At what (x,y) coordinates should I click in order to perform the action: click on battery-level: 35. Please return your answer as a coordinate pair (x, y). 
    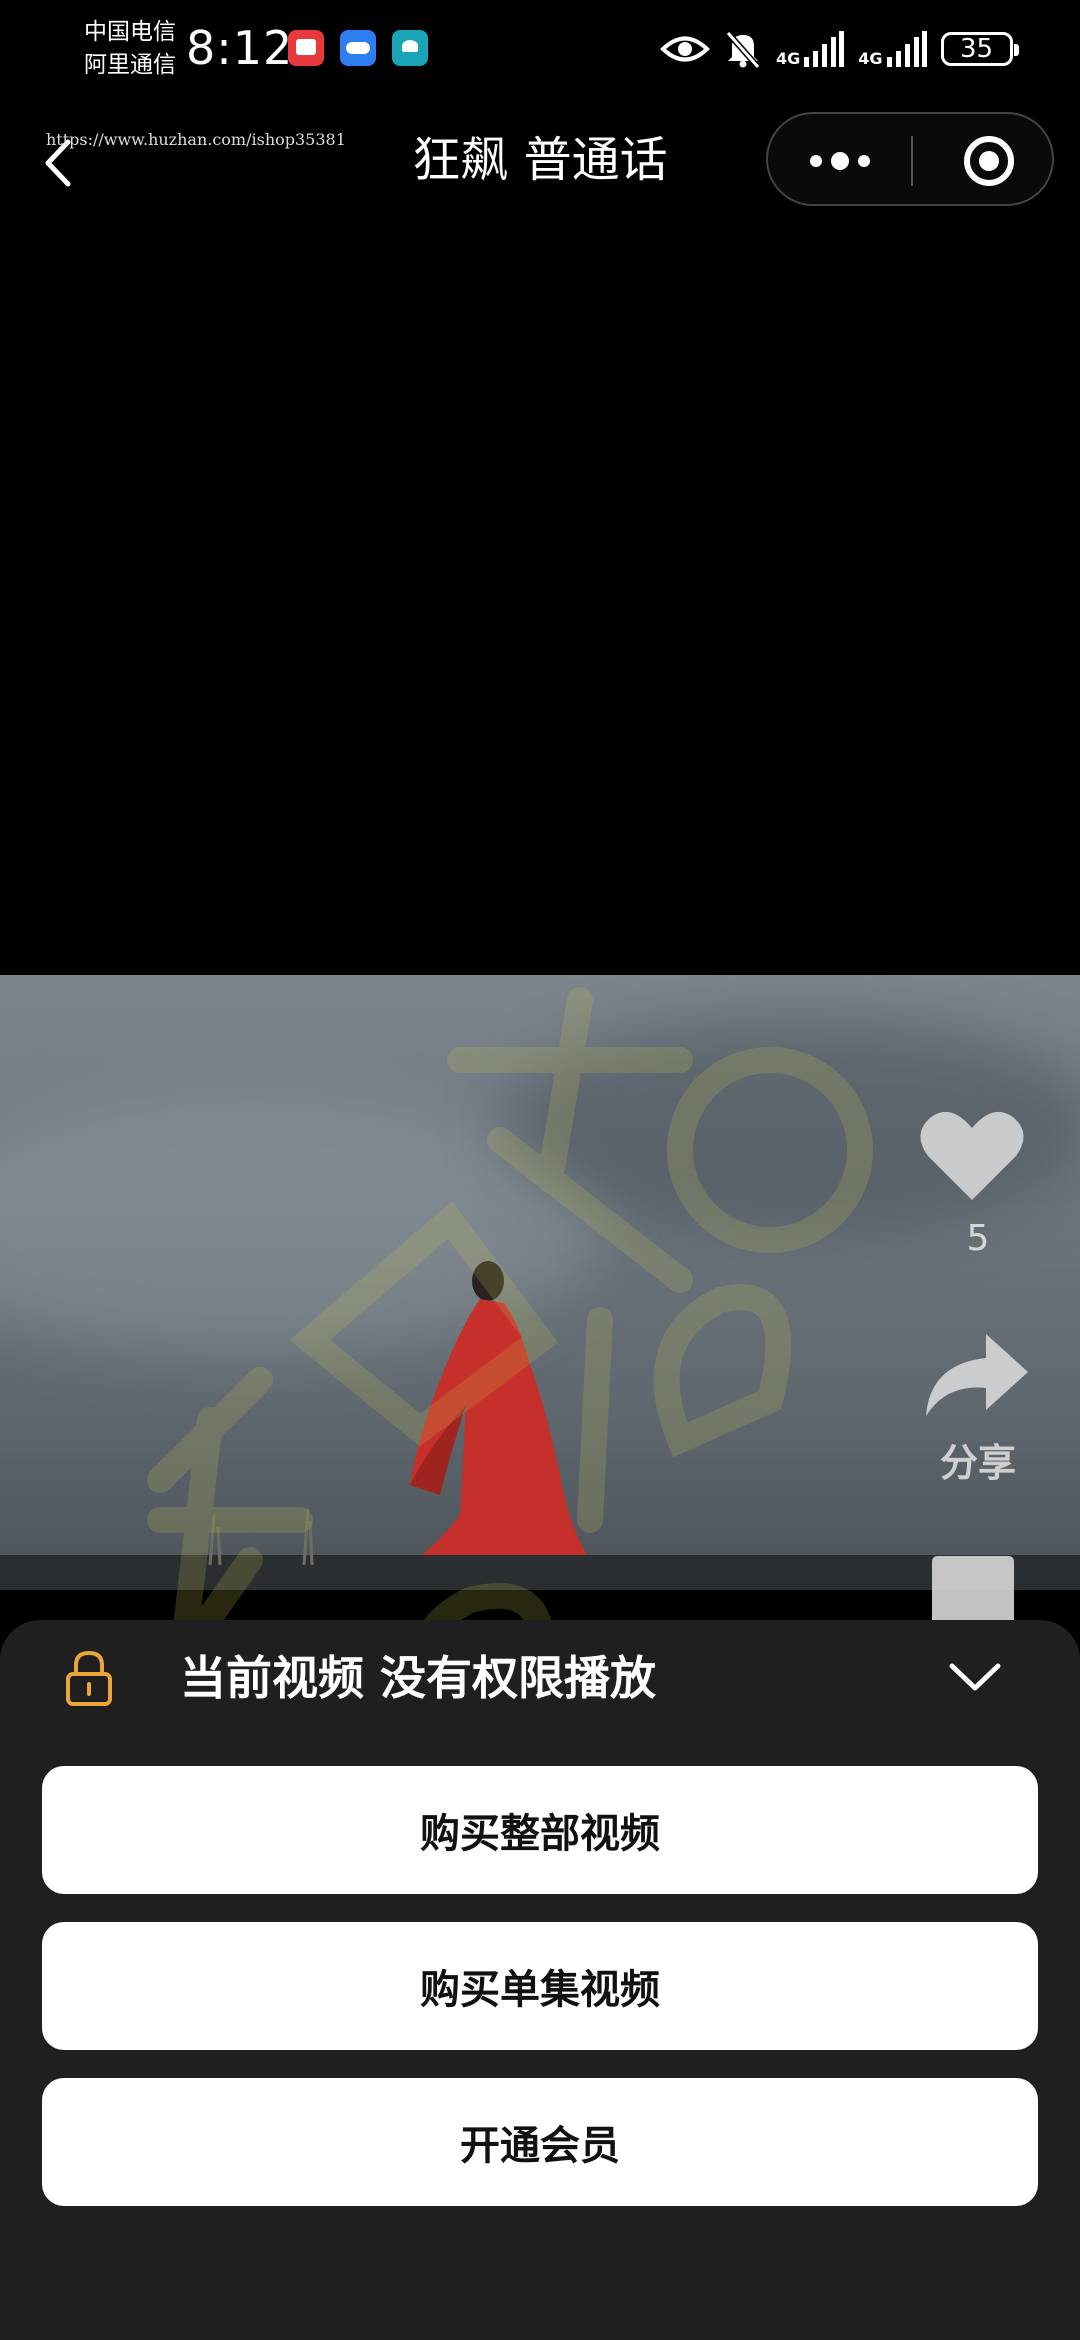
    Looking at the image, I should click on (976, 49).